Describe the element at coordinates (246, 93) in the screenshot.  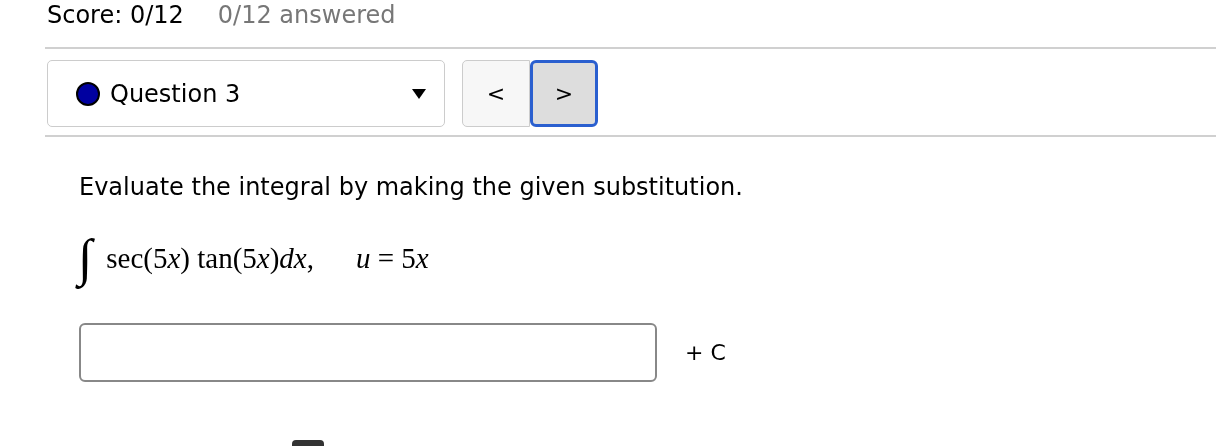
I see `question-dropdown: Question 3` at that location.